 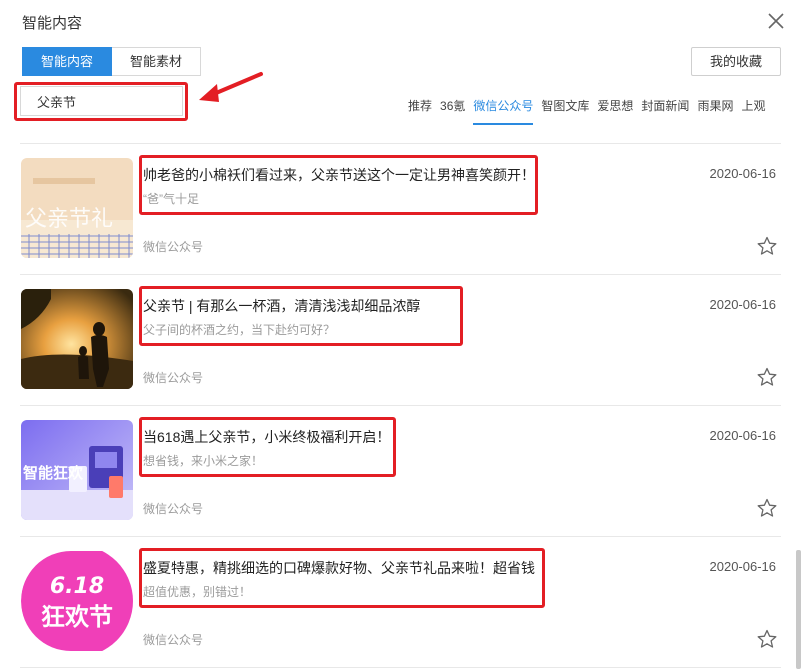 What do you see at coordinates (798, 609) in the screenshot?
I see `scrollbar` at bounding box center [798, 609].